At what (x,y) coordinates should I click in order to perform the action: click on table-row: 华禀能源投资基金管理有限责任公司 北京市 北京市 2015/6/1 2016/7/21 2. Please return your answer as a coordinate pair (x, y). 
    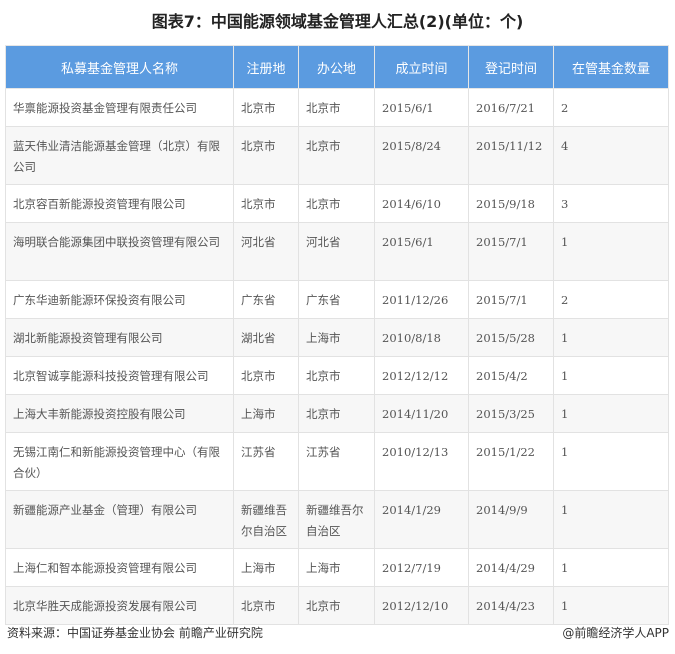
    Looking at the image, I should click on (337, 107).